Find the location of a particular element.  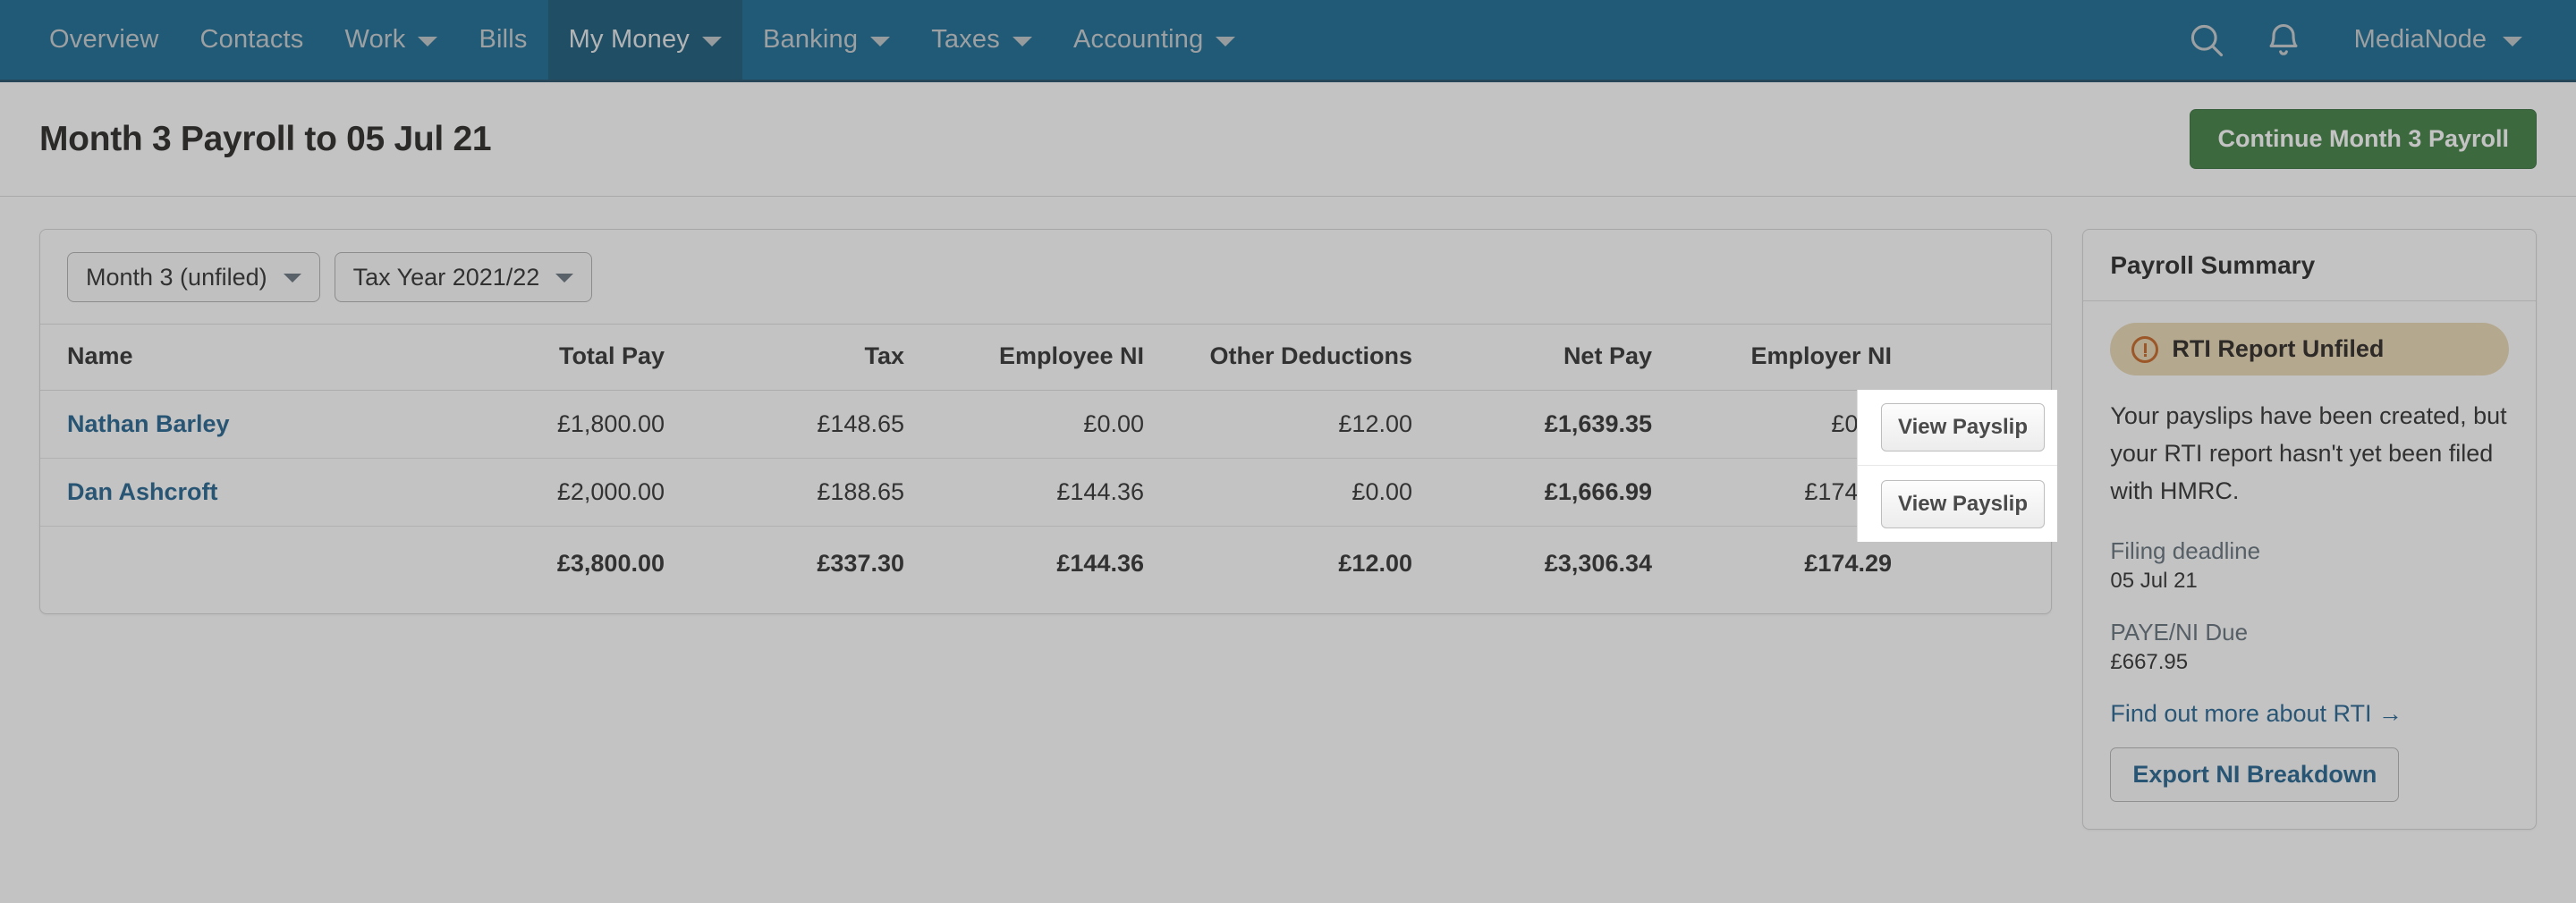

summary-heading: Payroll Summary is located at coordinates (2309, 265).